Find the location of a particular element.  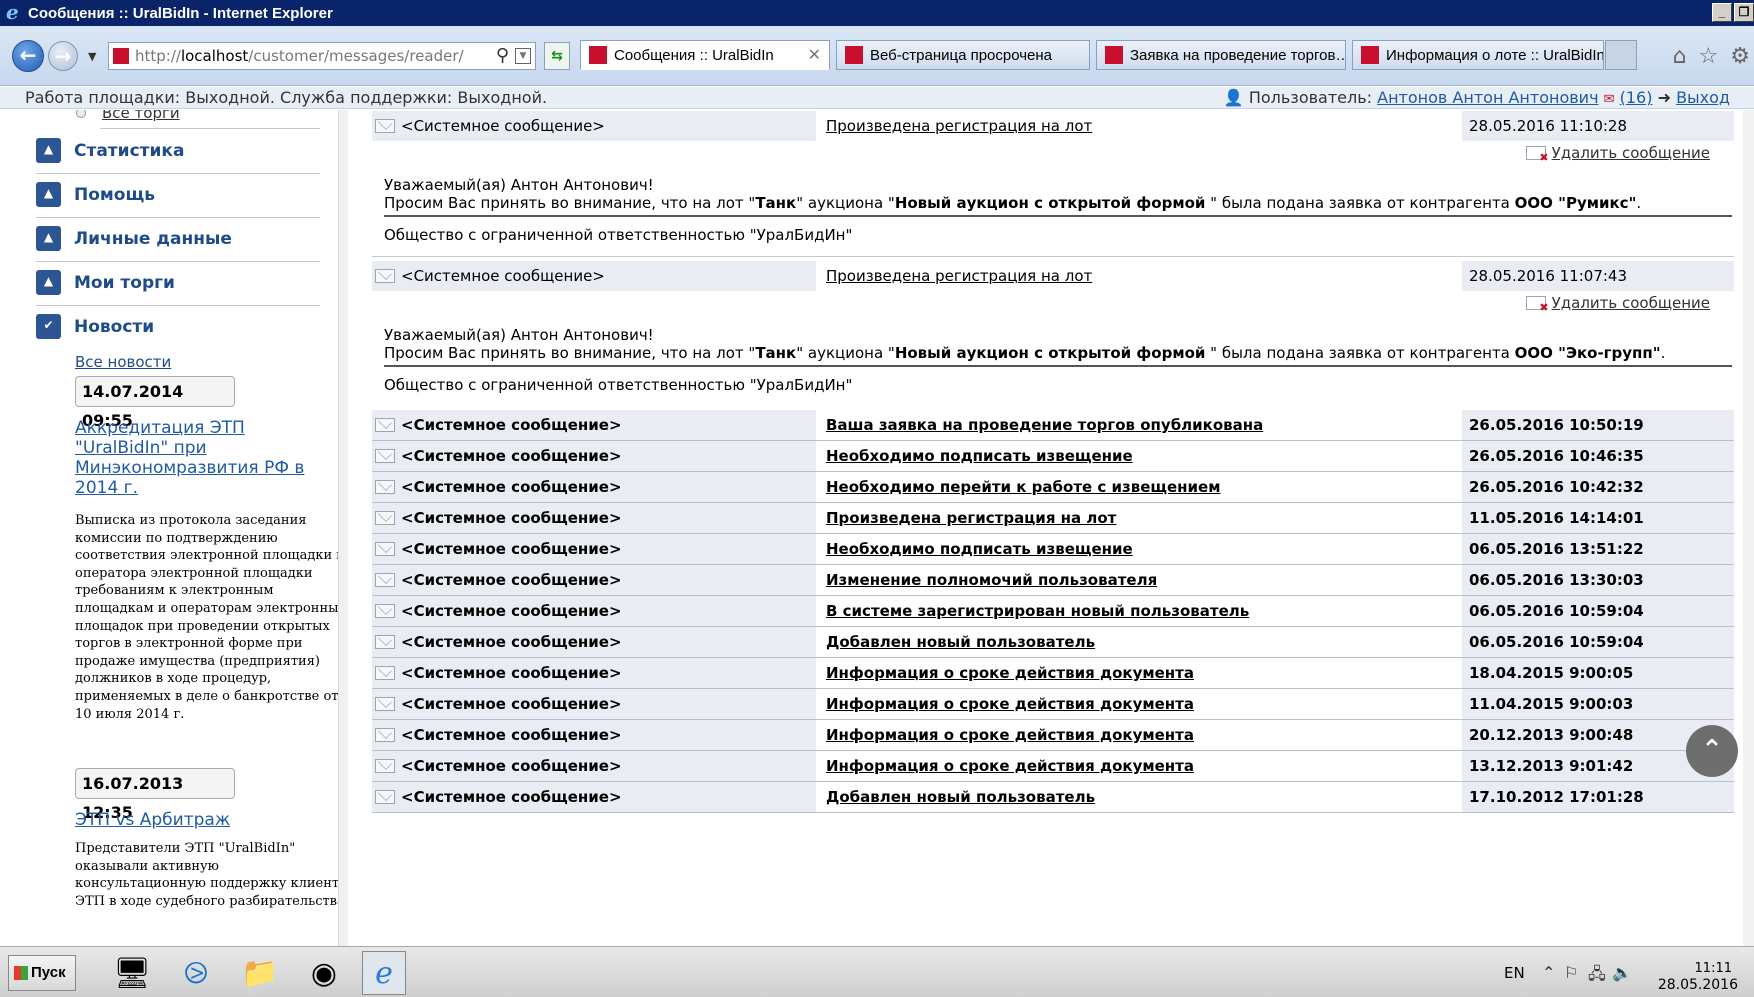

sidebar-item-statistics: ▲ Статистика is located at coordinates (178, 152).